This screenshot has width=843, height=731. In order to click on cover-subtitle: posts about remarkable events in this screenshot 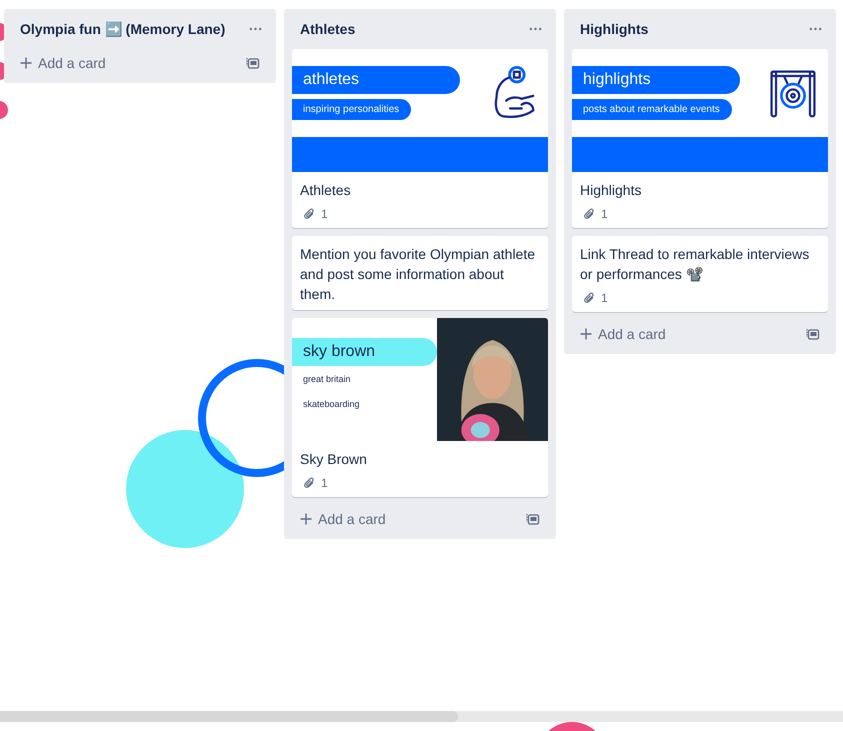, I will do `click(652, 109)`.